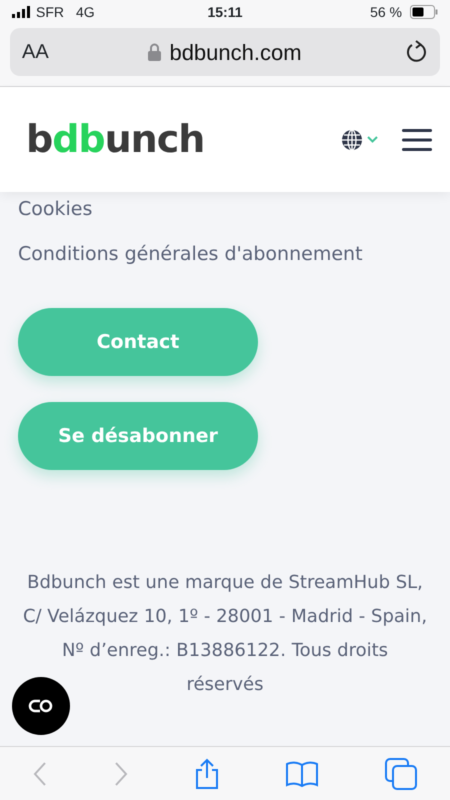 The height and width of the screenshot is (800, 450). What do you see at coordinates (417, 52) in the screenshot?
I see `reload-icon` at bounding box center [417, 52].